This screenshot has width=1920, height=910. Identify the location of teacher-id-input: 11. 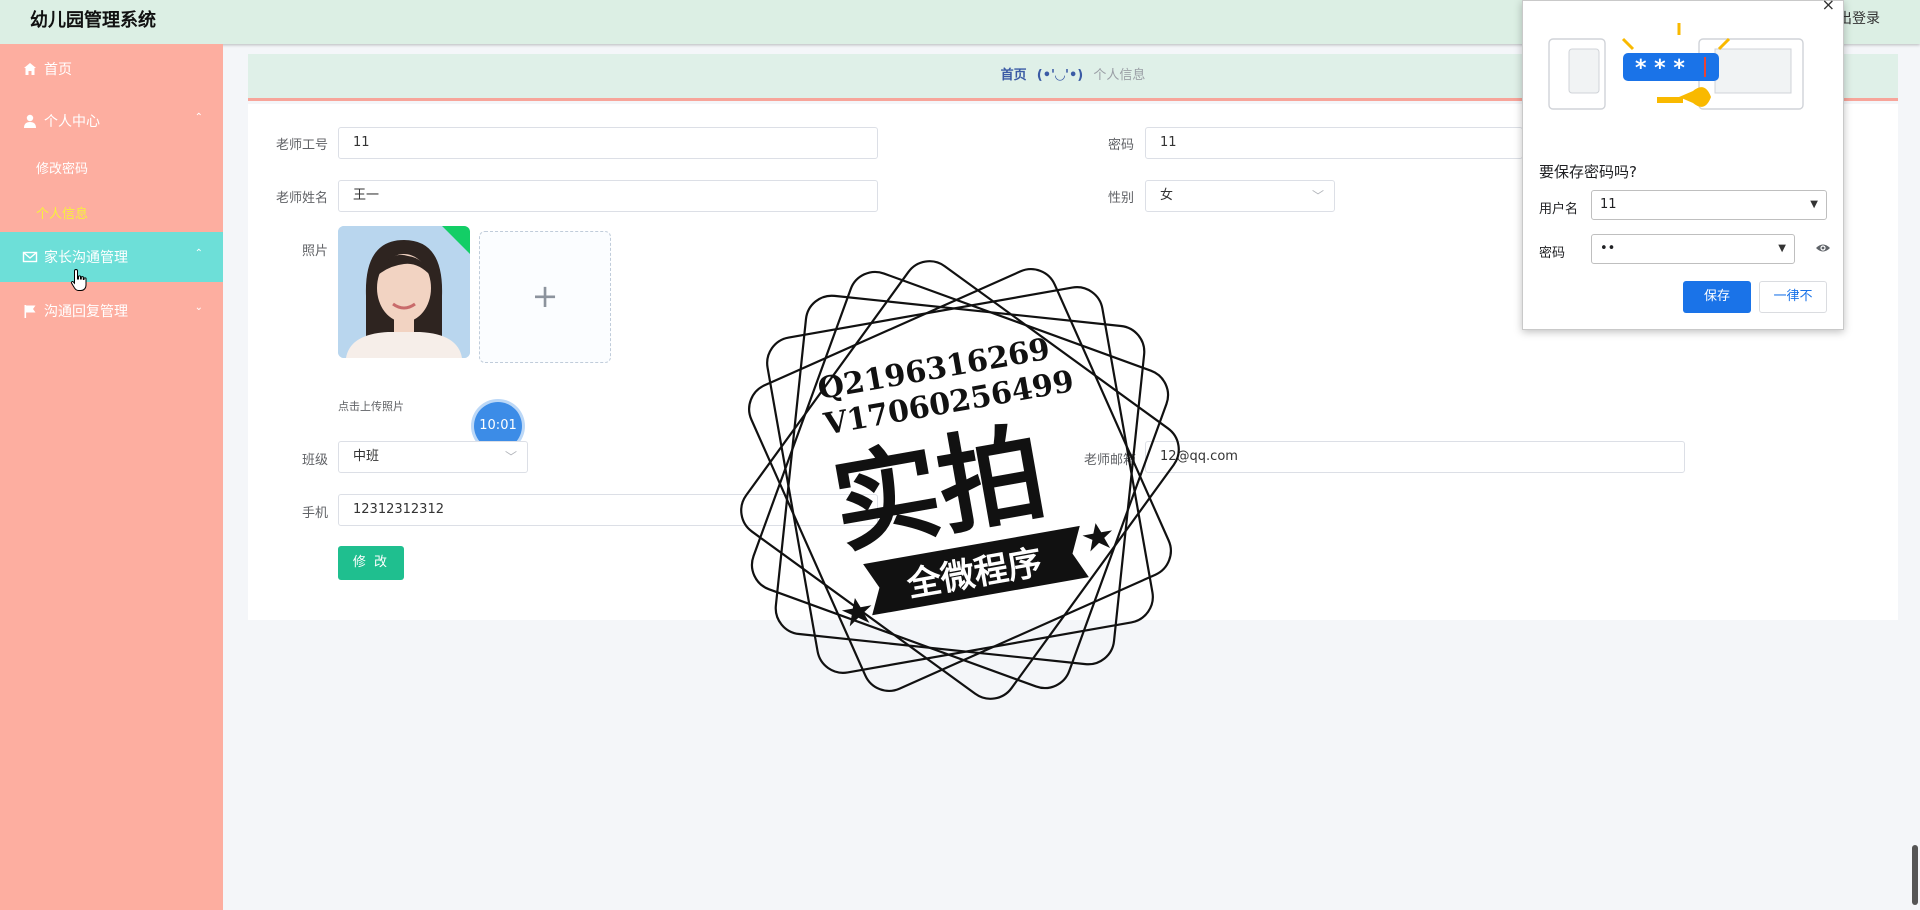
(608, 143).